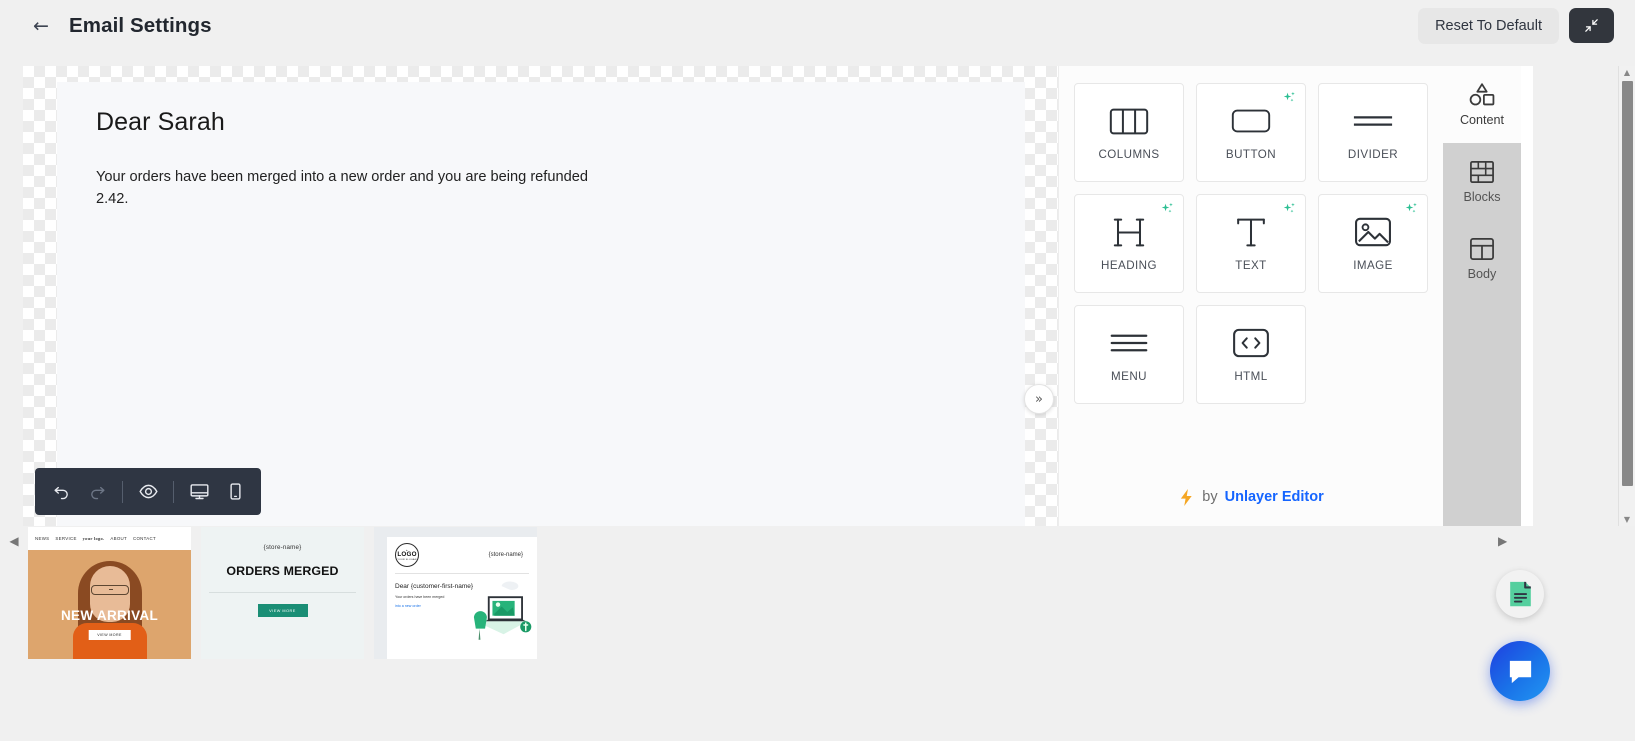 The image size is (1635, 741). I want to click on preview-button, so click(148, 492).